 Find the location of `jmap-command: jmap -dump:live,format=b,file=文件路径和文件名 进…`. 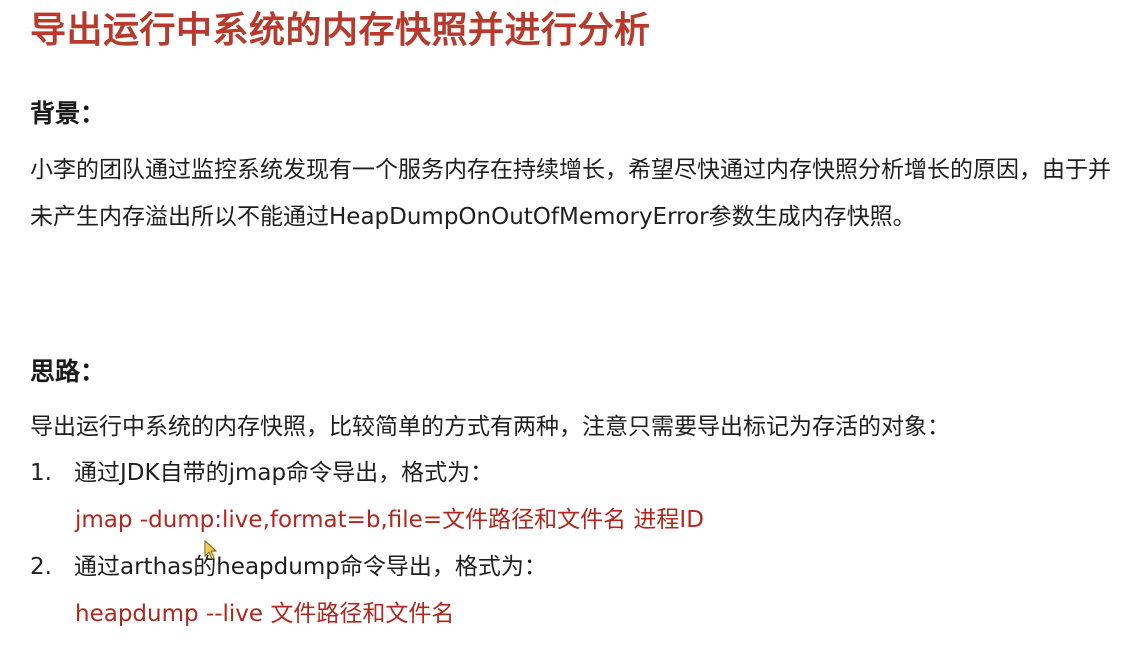

jmap-command: jmap -dump:live,format=b,file=文件路径和文件名 进… is located at coordinates (389, 520).